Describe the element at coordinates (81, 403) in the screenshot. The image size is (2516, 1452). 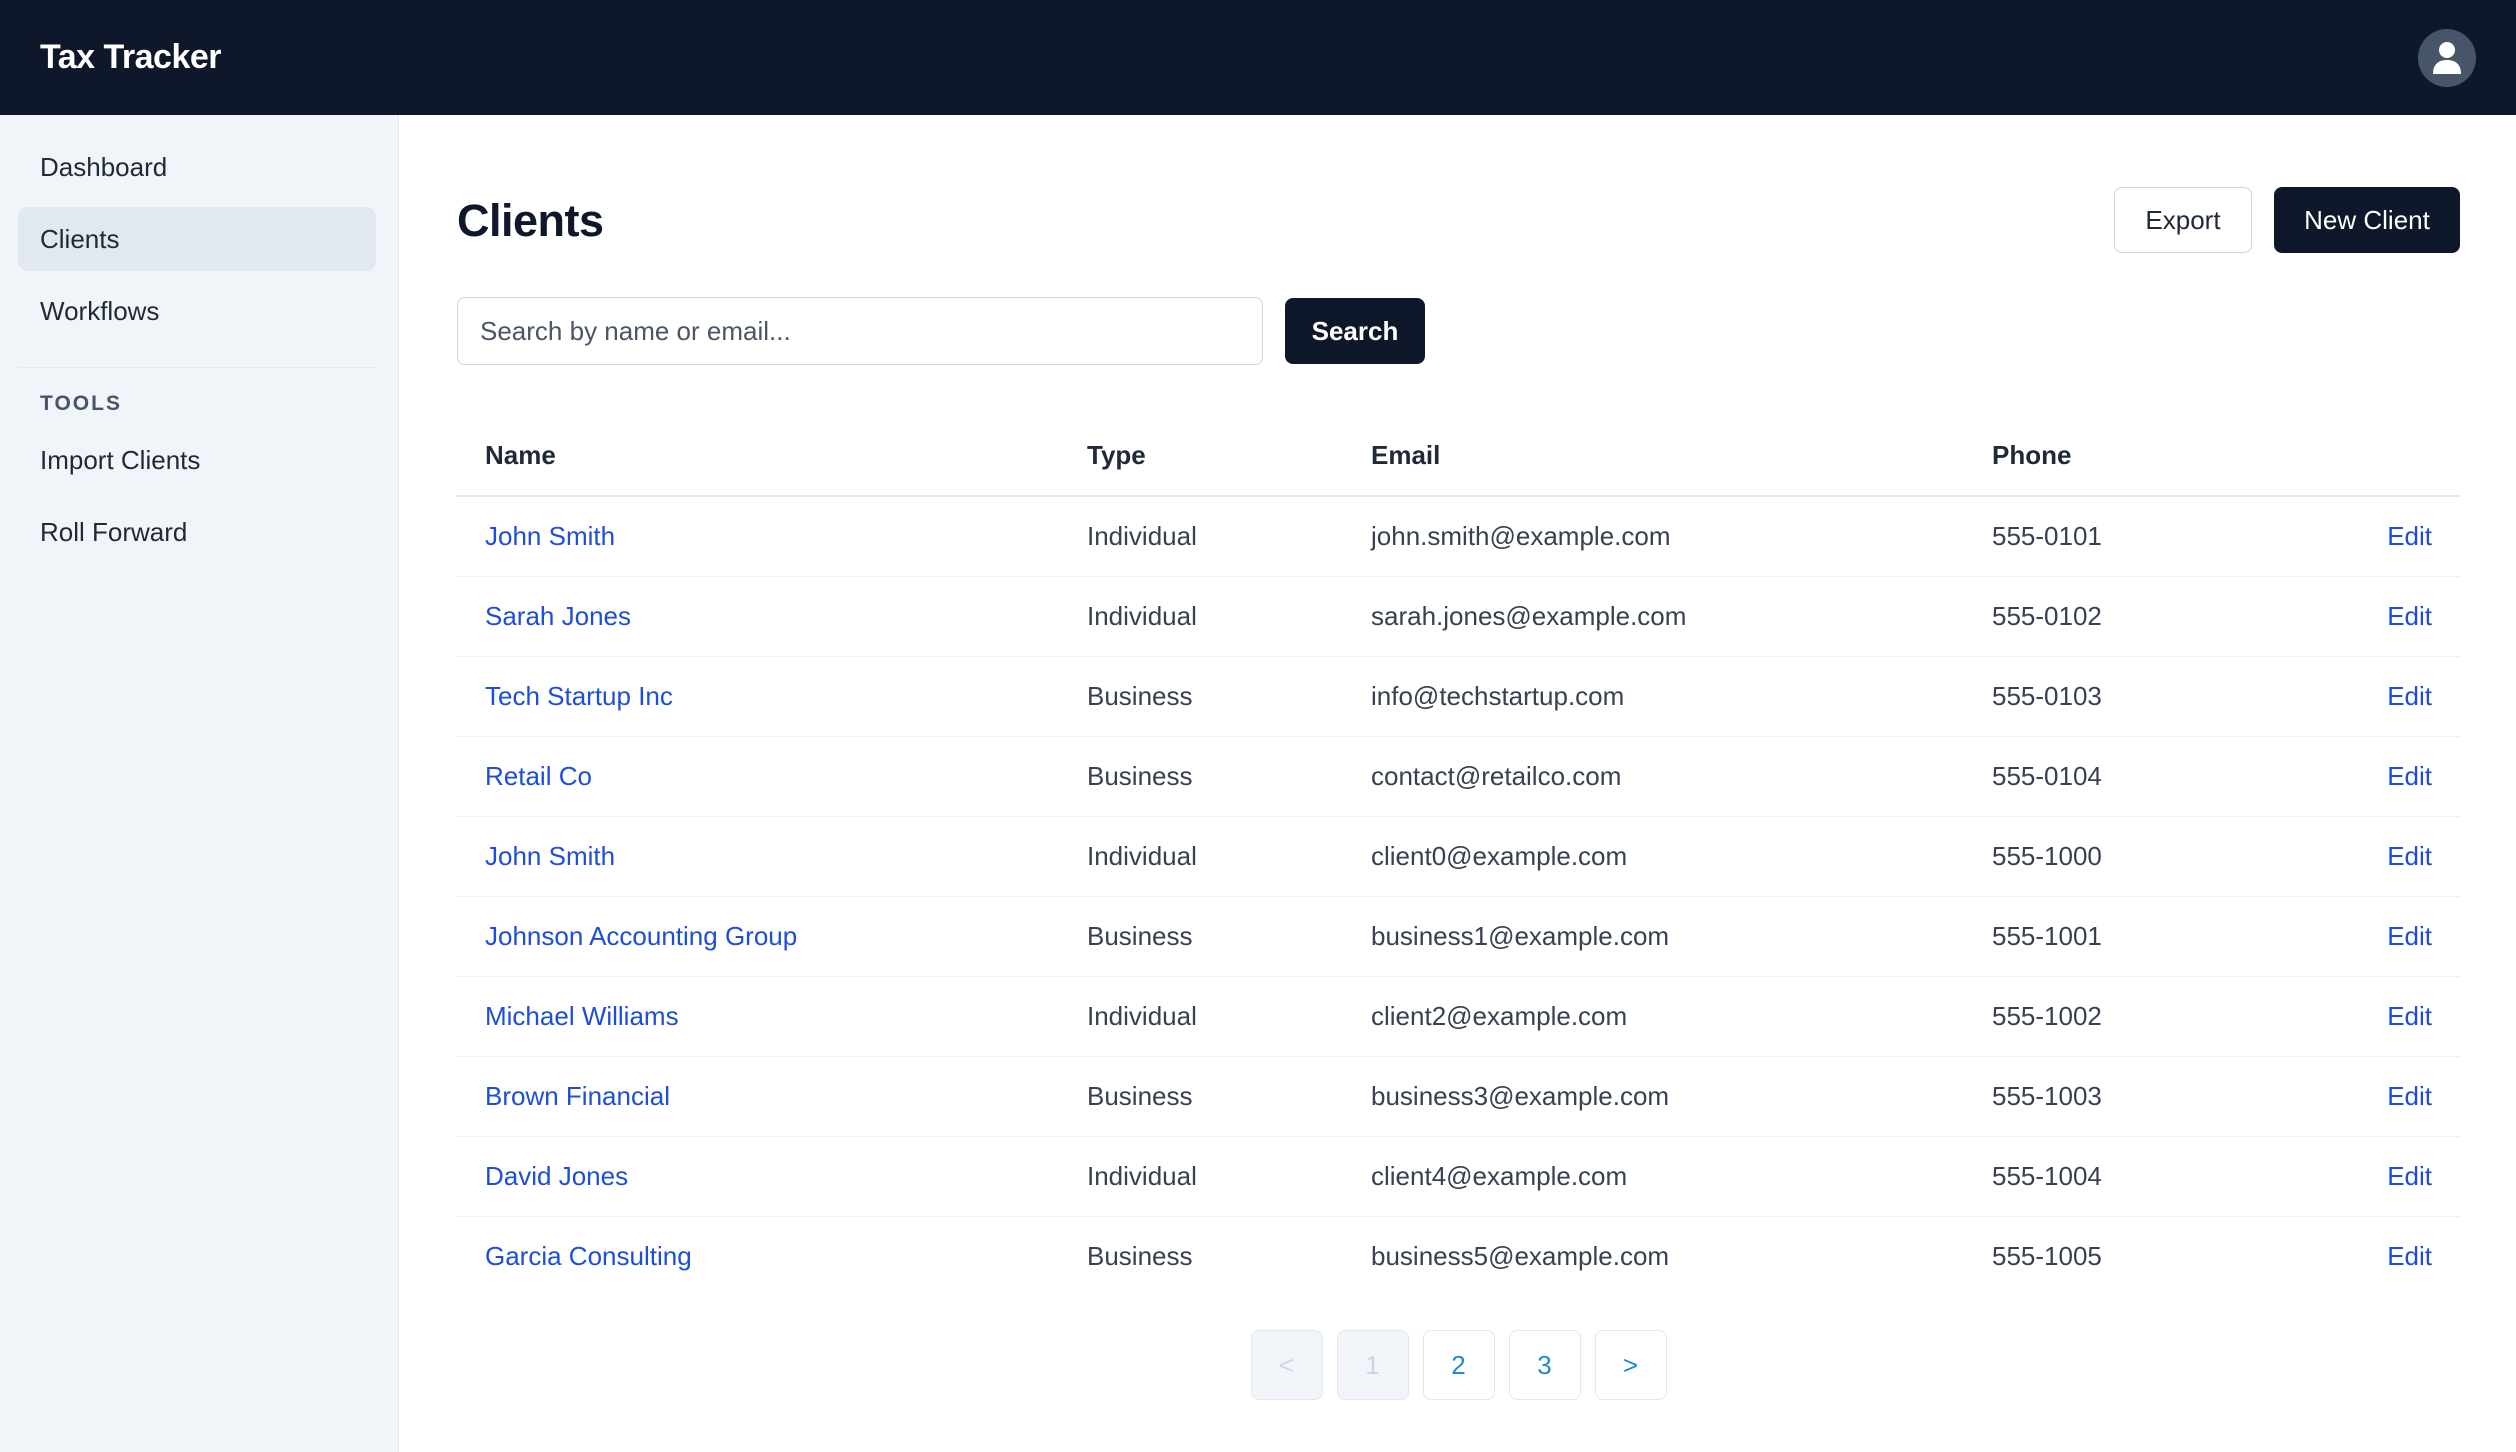
I see `sidebar-section-tools: TOOLS` at that location.